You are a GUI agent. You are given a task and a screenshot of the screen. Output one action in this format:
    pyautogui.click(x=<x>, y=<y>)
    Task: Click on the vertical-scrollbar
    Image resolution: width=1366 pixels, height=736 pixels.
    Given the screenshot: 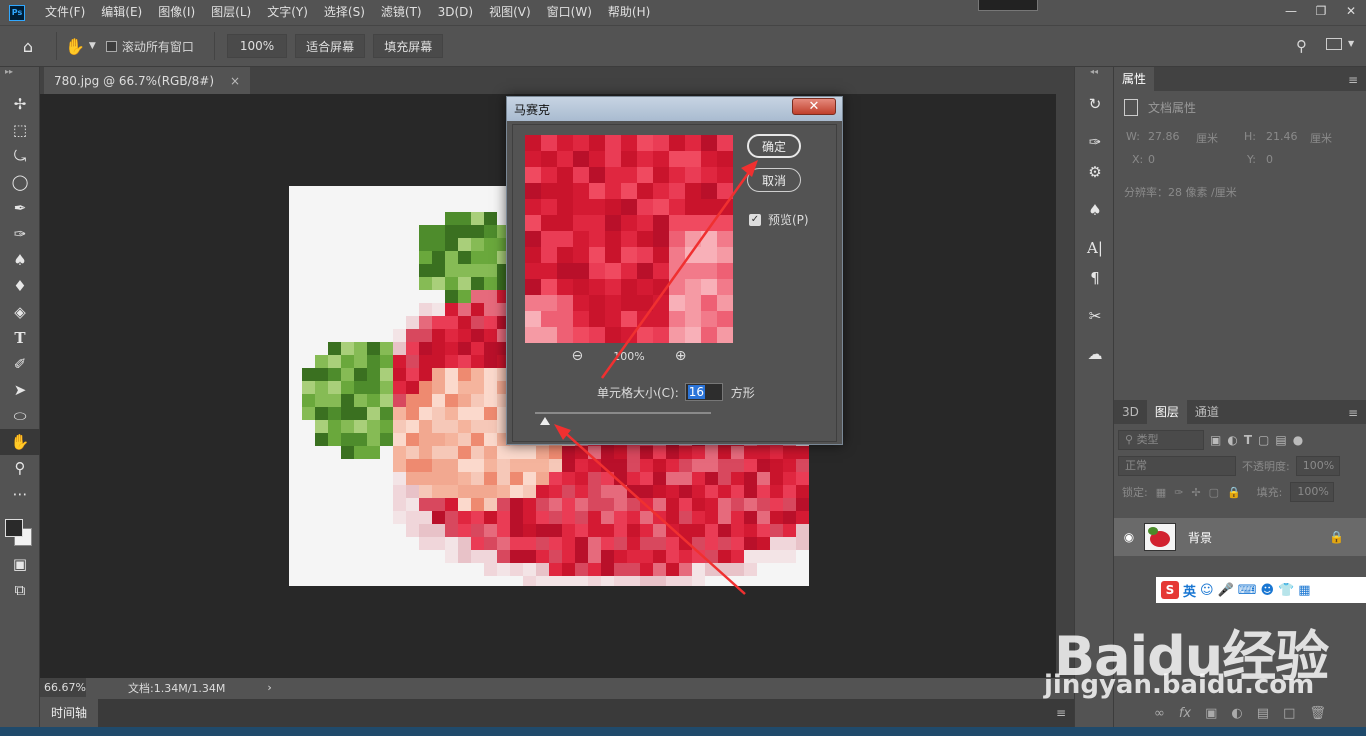 What is the action you would take?
    pyautogui.click(x=1065, y=386)
    